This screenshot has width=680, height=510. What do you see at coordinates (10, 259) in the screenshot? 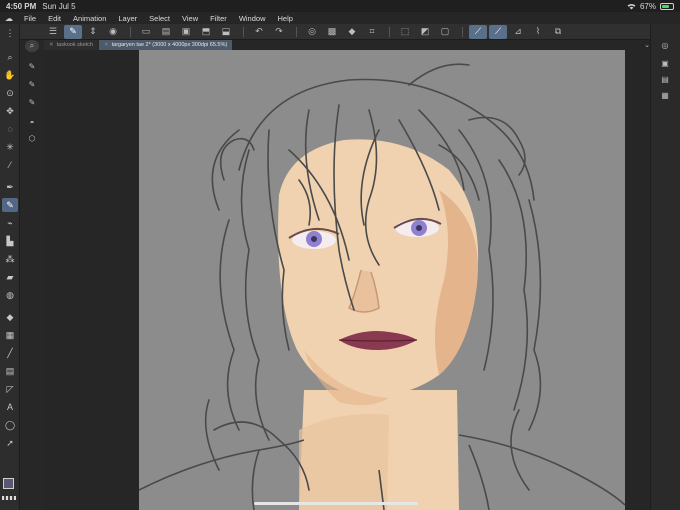
I see `decoration-icon: ⁂` at bounding box center [10, 259].